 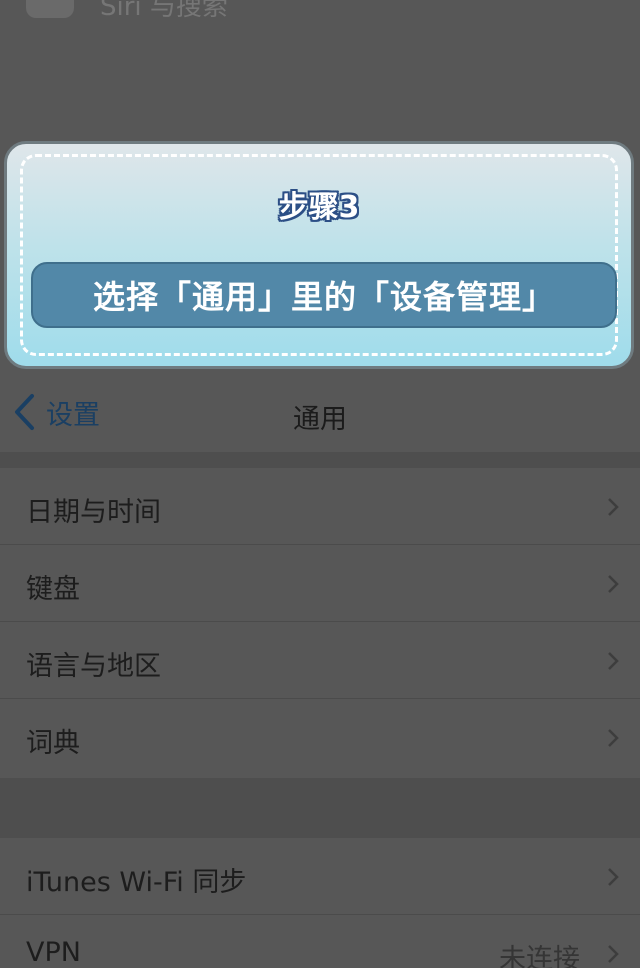 I want to click on row-label: 词典, so click(x=53, y=743).